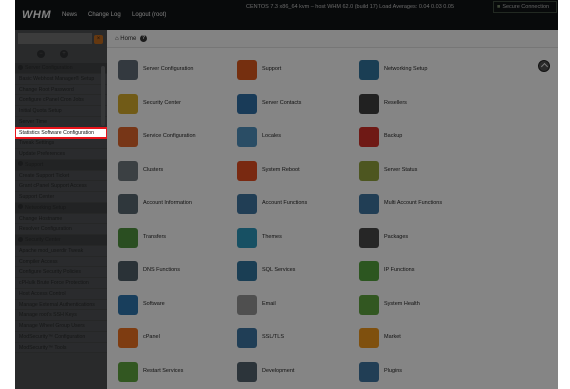  I want to click on feature-item: Packages, so click(414, 238).